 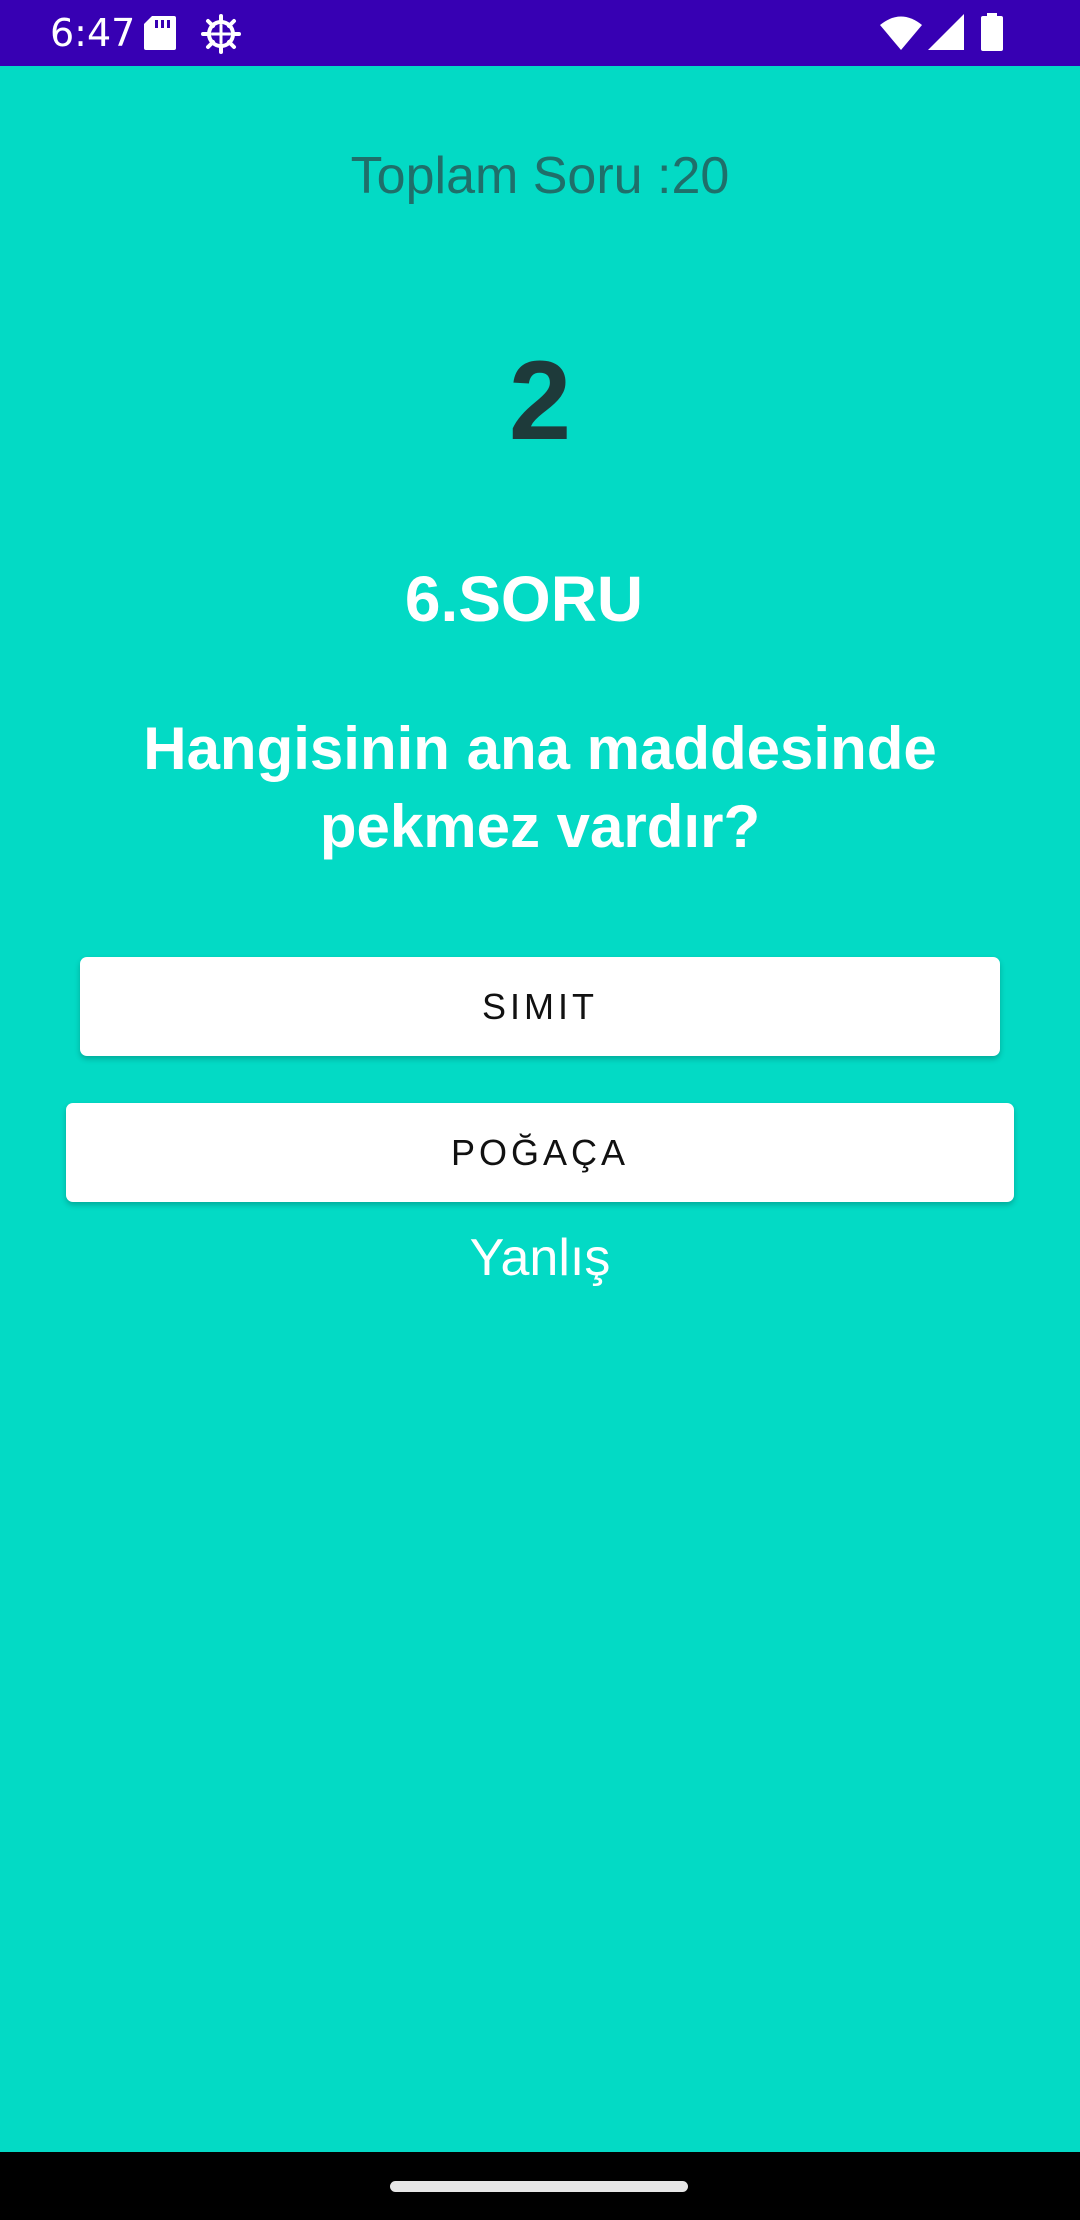 I want to click on status-time: 6:47, so click(x=93, y=33).